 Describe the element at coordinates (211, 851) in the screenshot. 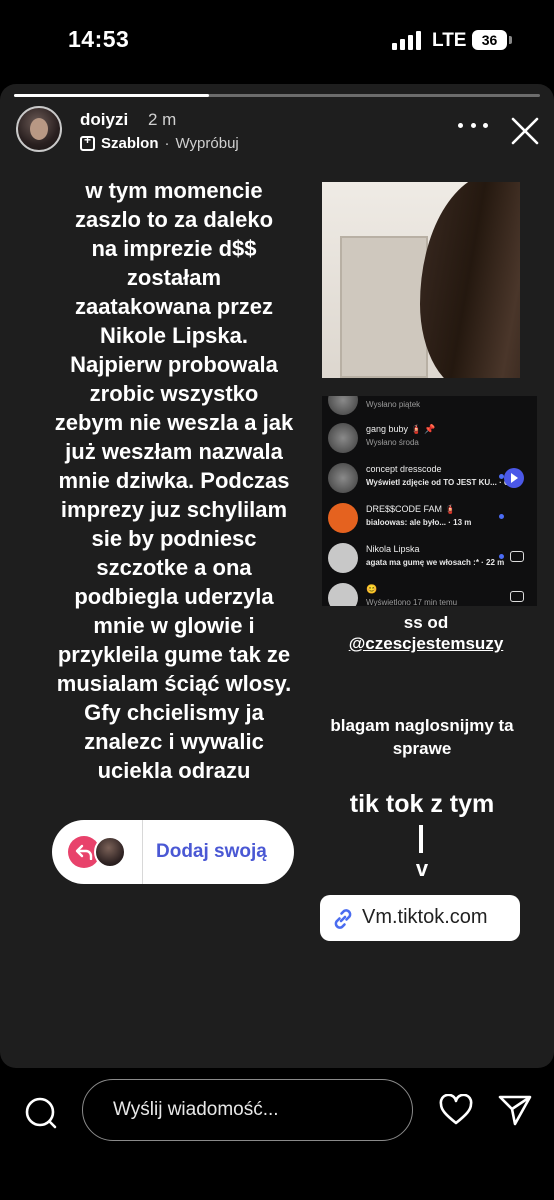

I see `add-yours-label: Dodaj swoją` at that location.